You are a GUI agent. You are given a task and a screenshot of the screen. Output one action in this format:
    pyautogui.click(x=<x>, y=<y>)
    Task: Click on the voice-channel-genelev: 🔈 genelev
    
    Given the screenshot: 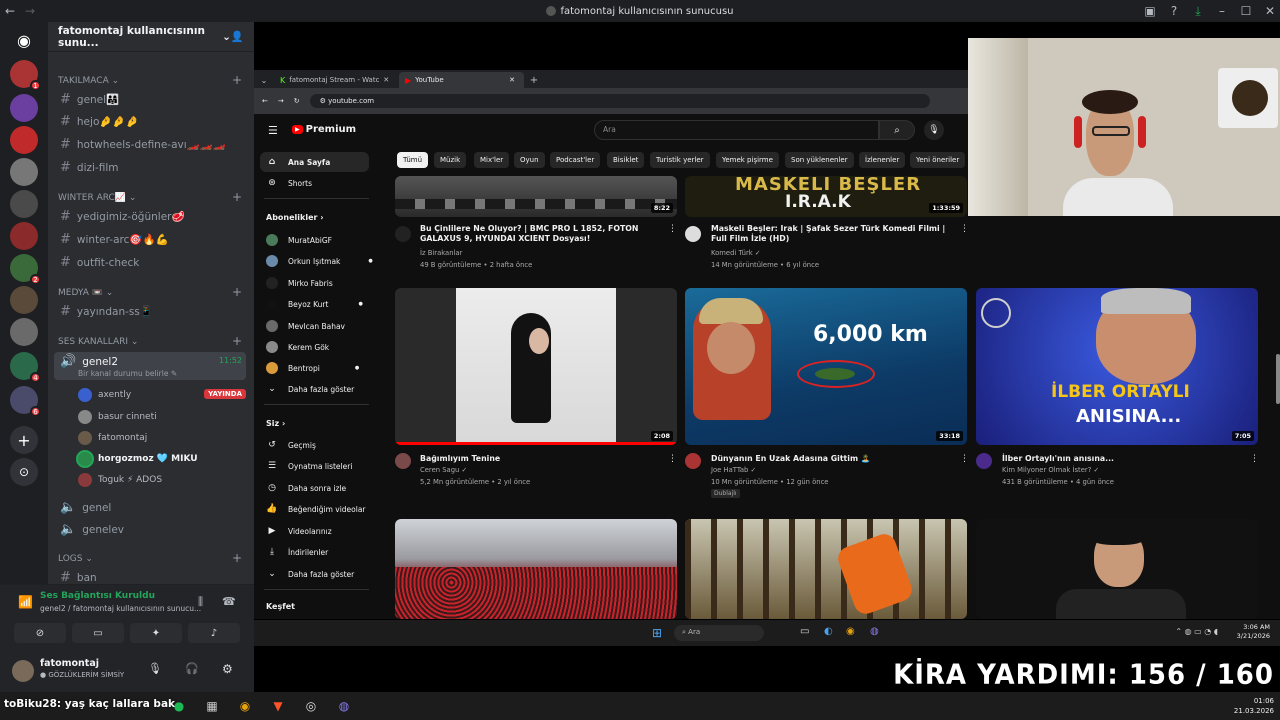 What is the action you would take?
    pyautogui.click(x=92, y=529)
    